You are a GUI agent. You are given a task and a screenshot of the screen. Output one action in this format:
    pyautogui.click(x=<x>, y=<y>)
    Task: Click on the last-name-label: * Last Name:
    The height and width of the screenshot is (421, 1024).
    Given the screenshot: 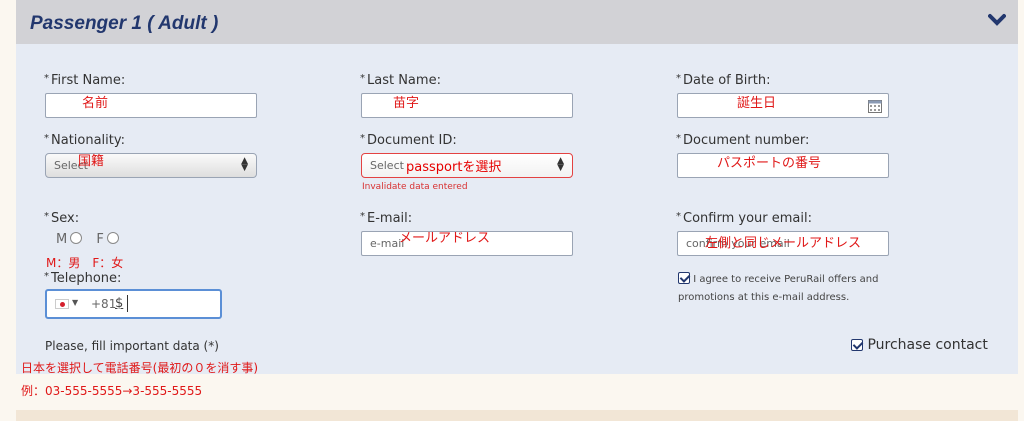 What is the action you would take?
    pyautogui.click(x=400, y=80)
    